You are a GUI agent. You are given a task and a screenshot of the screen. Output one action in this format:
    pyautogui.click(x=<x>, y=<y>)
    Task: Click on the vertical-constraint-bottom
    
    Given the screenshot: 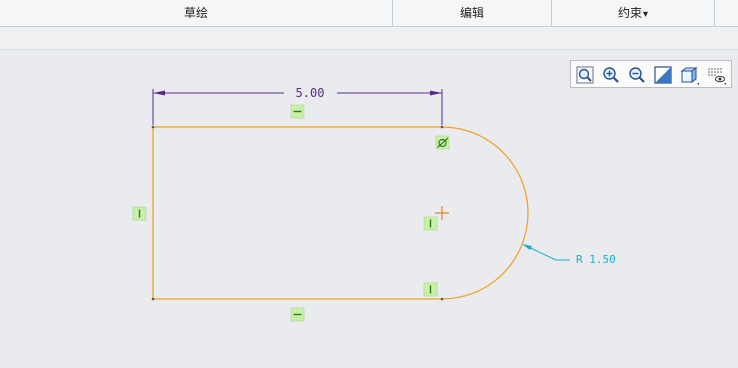 What is the action you would take?
    pyautogui.click(x=430, y=289)
    